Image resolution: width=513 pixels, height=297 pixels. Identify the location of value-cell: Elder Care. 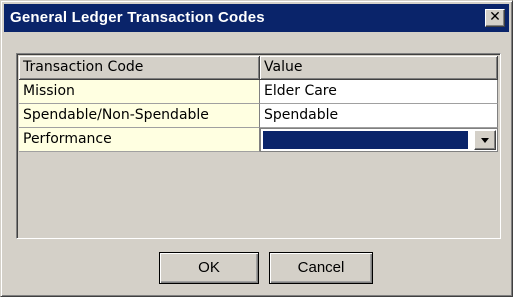
(379, 92).